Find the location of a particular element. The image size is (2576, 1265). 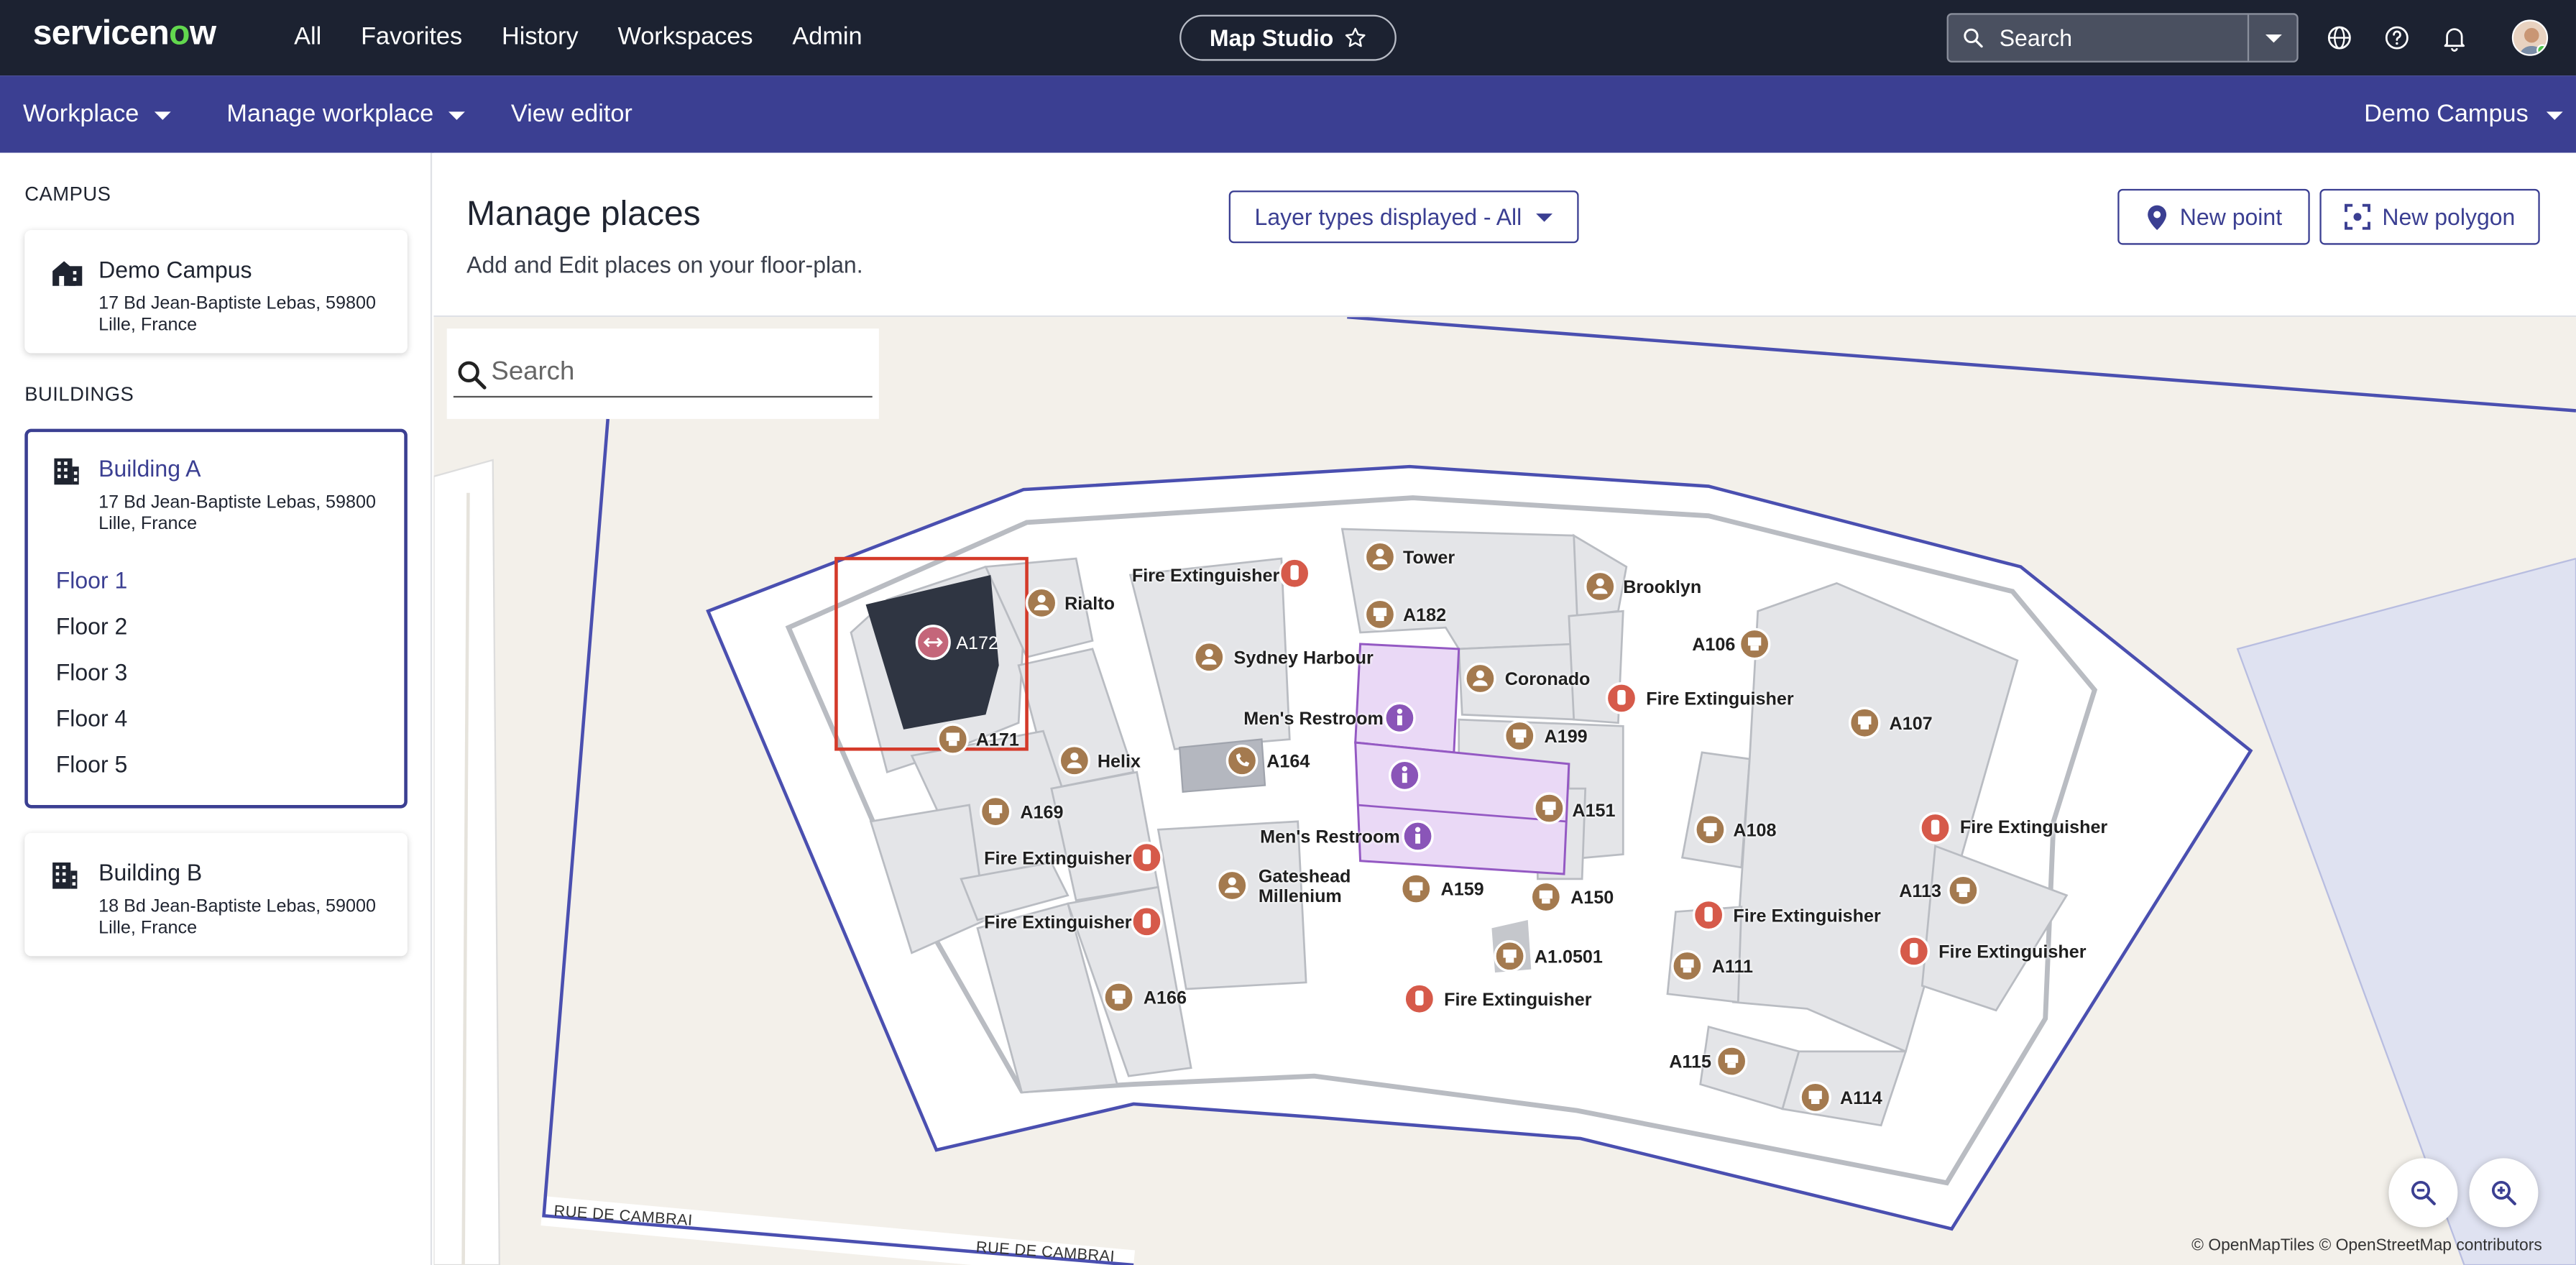

help-icon is located at coordinates (2396, 37).